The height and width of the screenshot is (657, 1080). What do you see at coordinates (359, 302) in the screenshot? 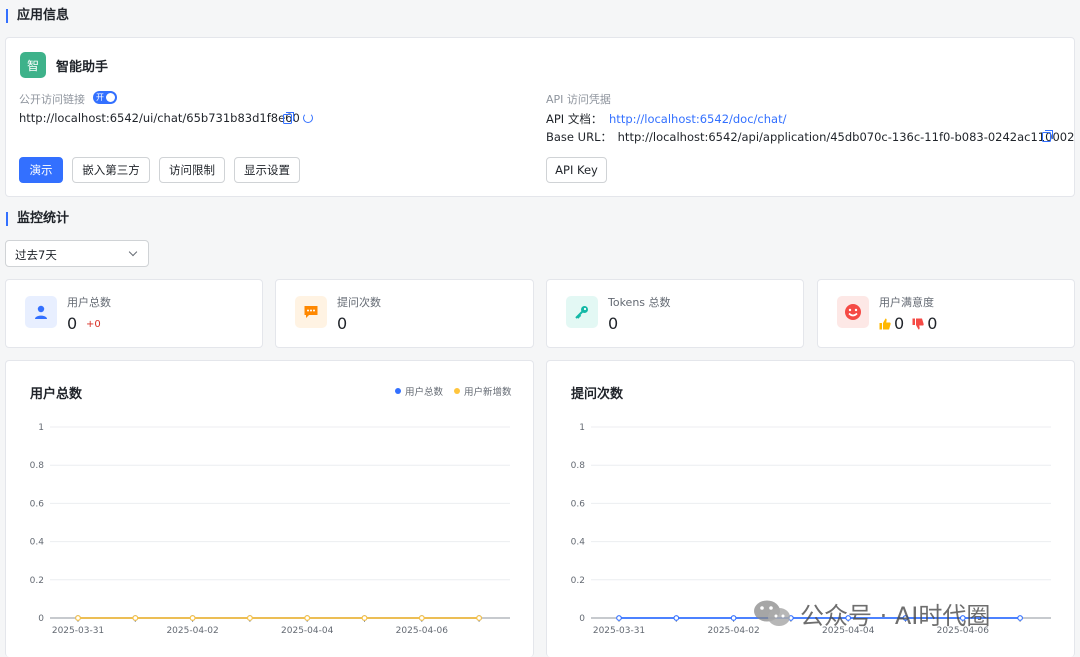
I see `stat-label: 提问次数` at bounding box center [359, 302].